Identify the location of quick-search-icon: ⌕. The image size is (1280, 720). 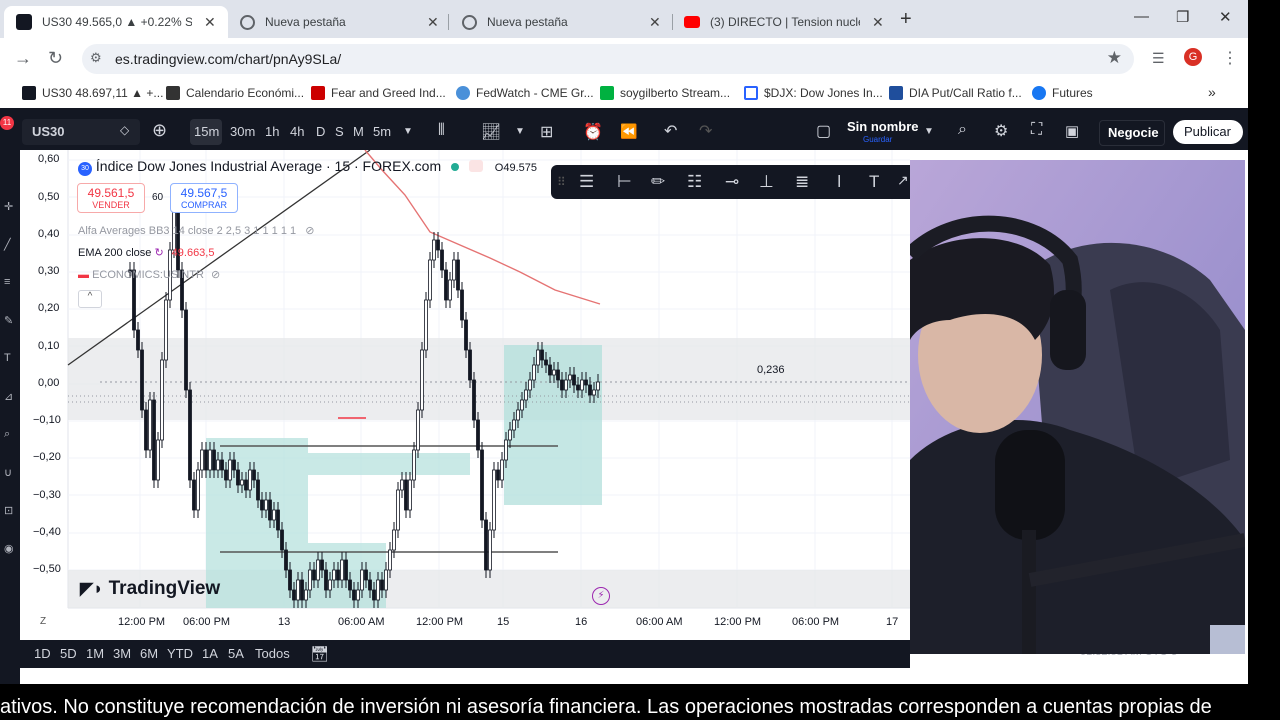
(962, 130).